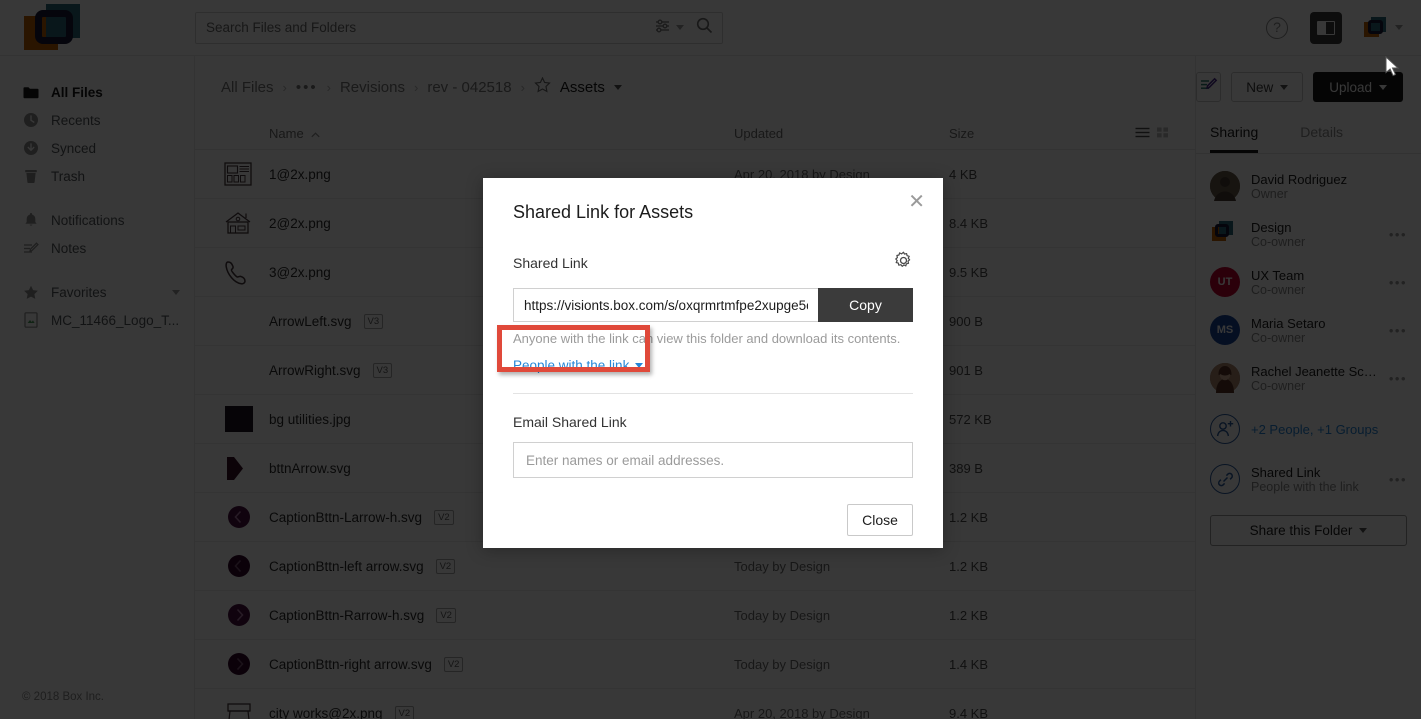 This screenshot has height=719, width=1421. I want to click on email-shared-link-label: Email Shared Link, so click(570, 422).